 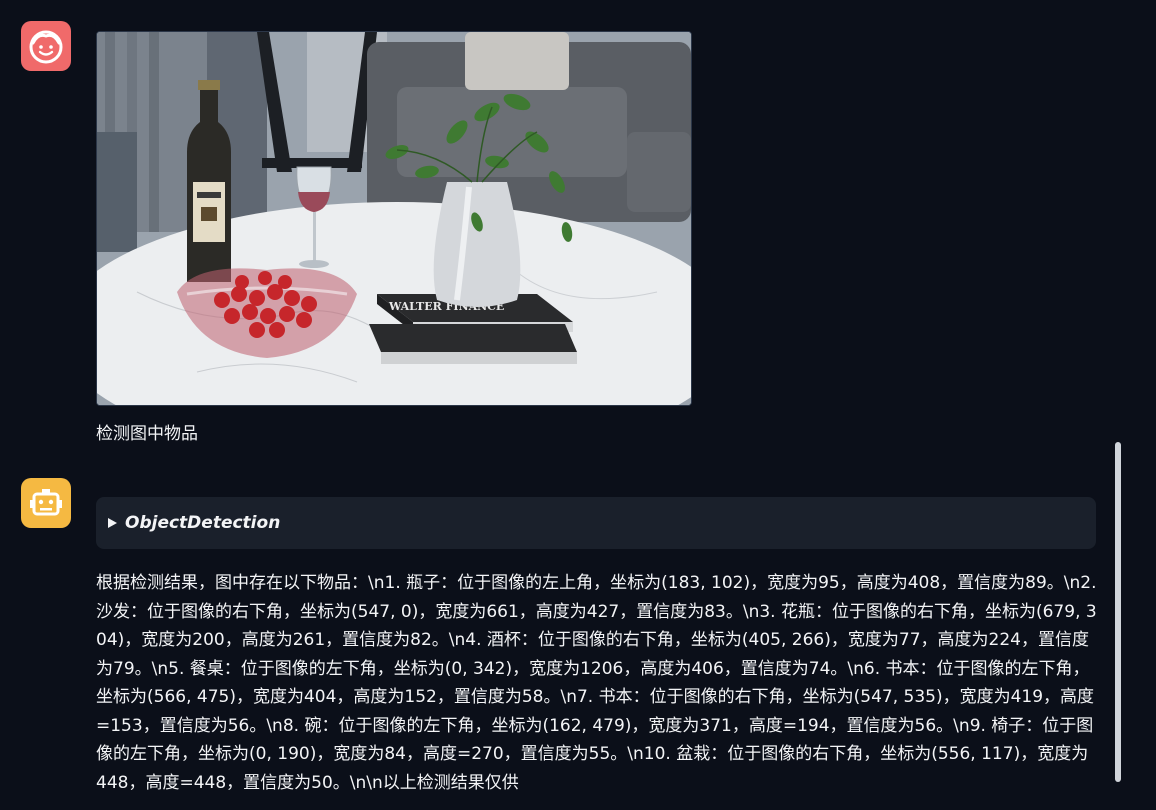 What do you see at coordinates (203, 523) in the screenshot?
I see `tool-name-label: ObjectDetection` at bounding box center [203, 523].